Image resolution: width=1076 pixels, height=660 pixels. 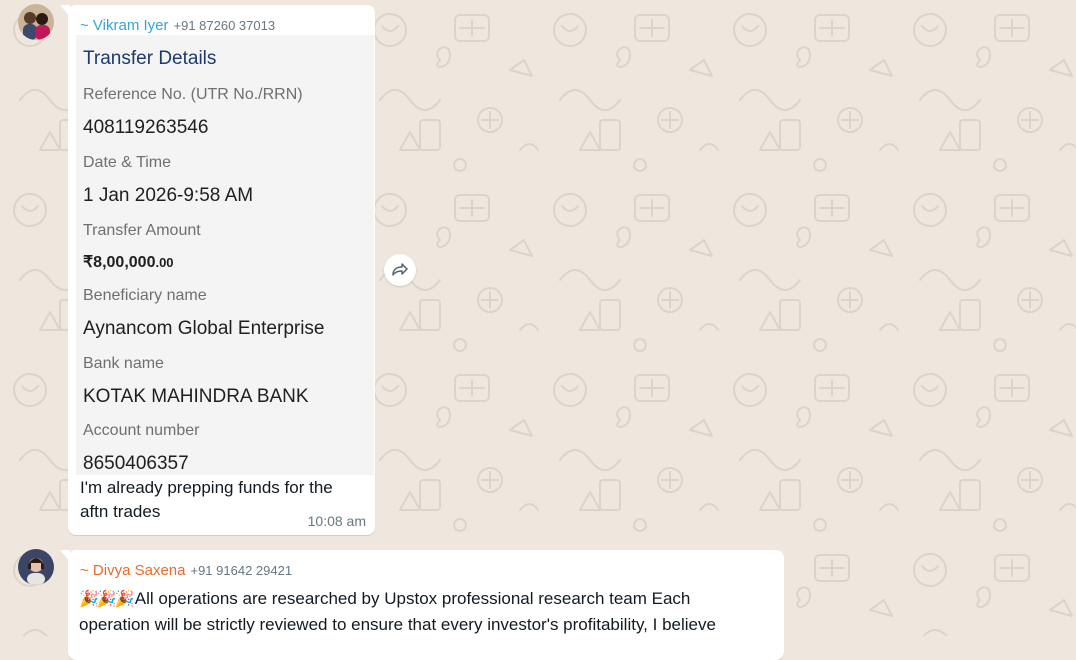 What do you see at coordinates (241, 570) in the screenshot?
I see `sender-phone: +91 91642 29421` at bounding box center [241, 570].